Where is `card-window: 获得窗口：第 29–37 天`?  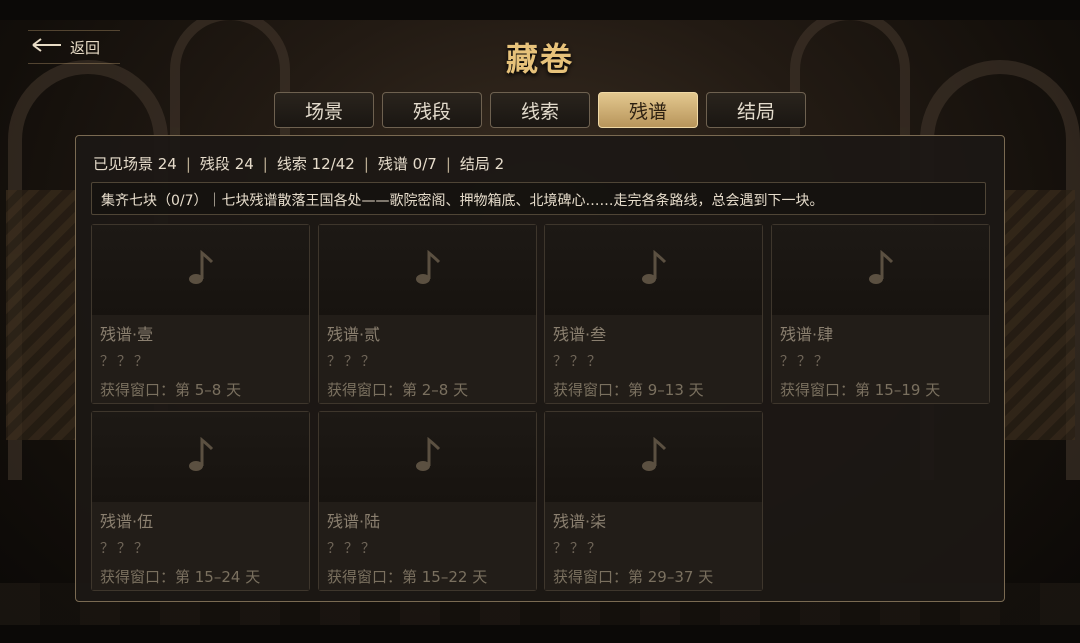
card-window: 获得窗口：第 29–37 天 is located at coordinates (633, 577).